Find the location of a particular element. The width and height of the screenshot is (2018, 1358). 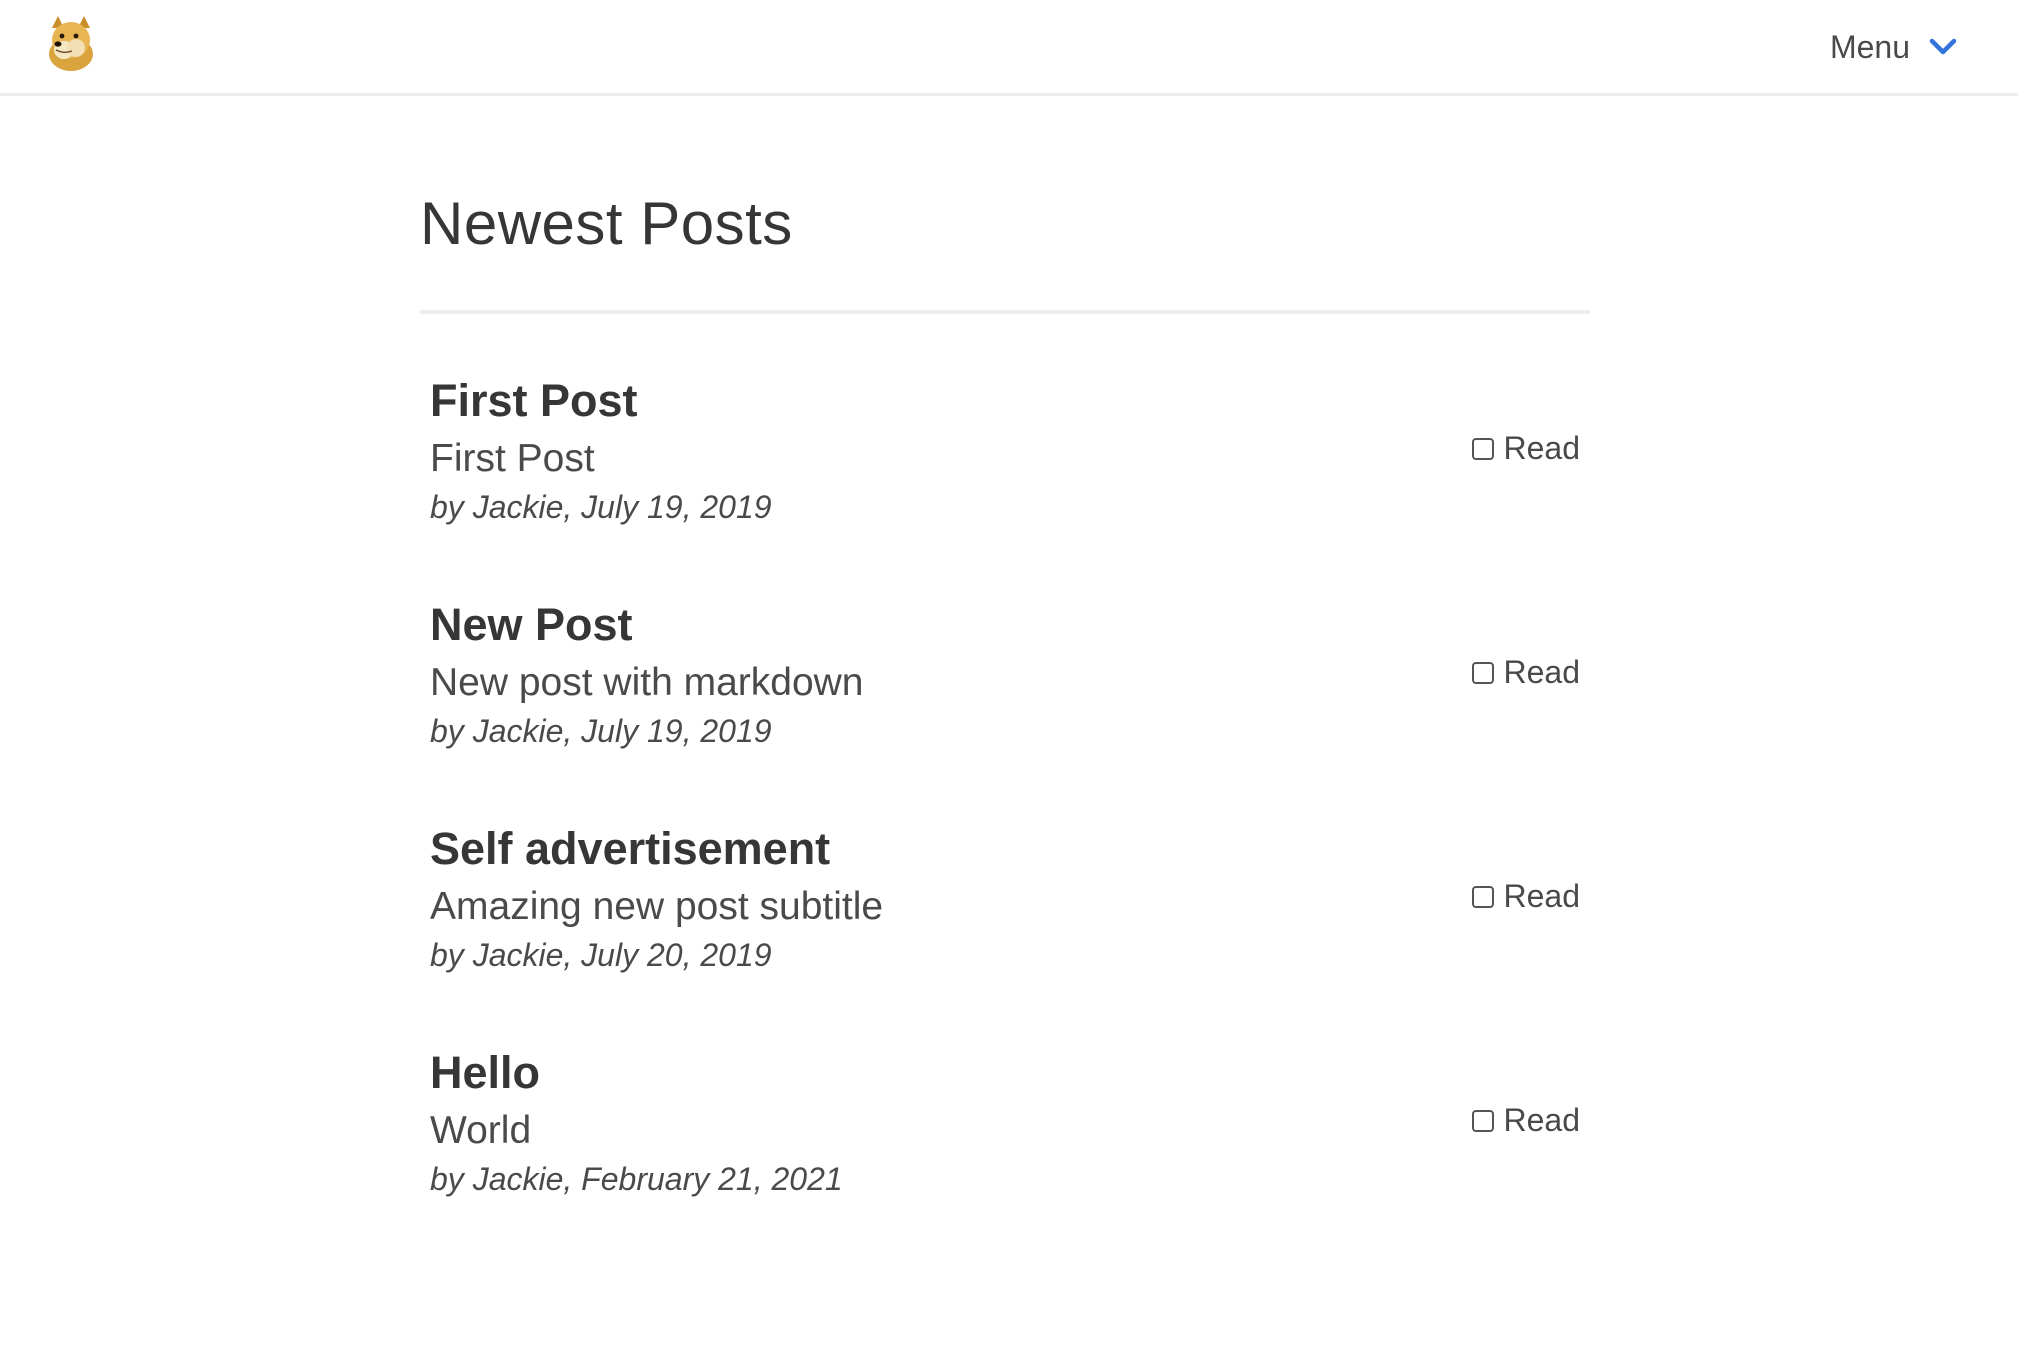

post-meta: by Jackie, February 21, 2021 is located at coordinates (636, 1179).